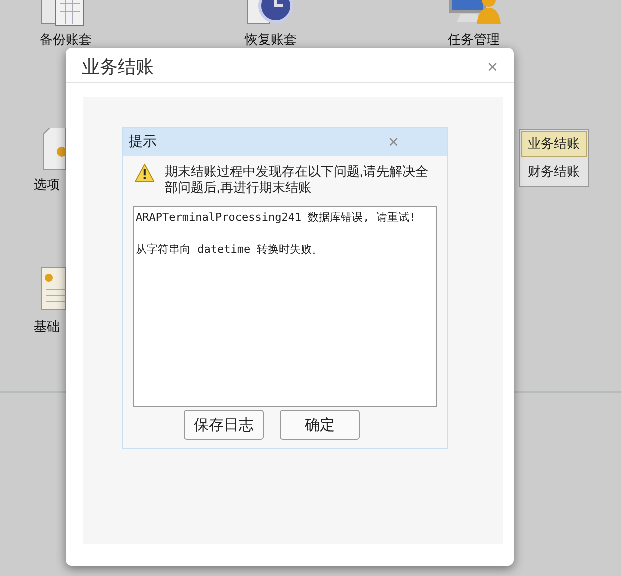 This screenshot has width=621, height=576. Describe the element at coordinates (47, 327) in the screenshot. I see `icon-label: 基础` at that location.